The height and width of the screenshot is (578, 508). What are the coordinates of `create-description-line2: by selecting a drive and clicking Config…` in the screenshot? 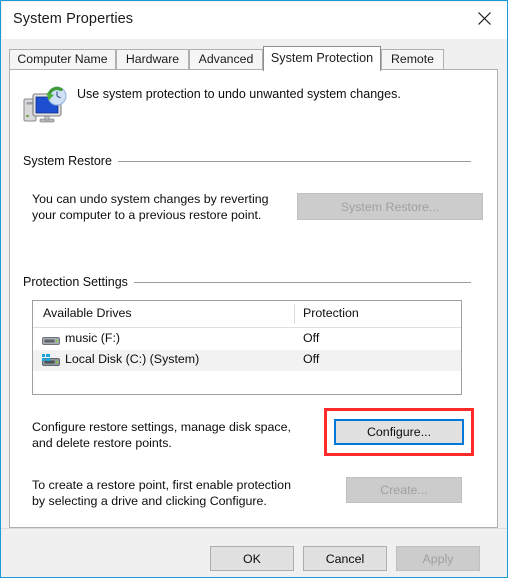 It's located at (149, 501).